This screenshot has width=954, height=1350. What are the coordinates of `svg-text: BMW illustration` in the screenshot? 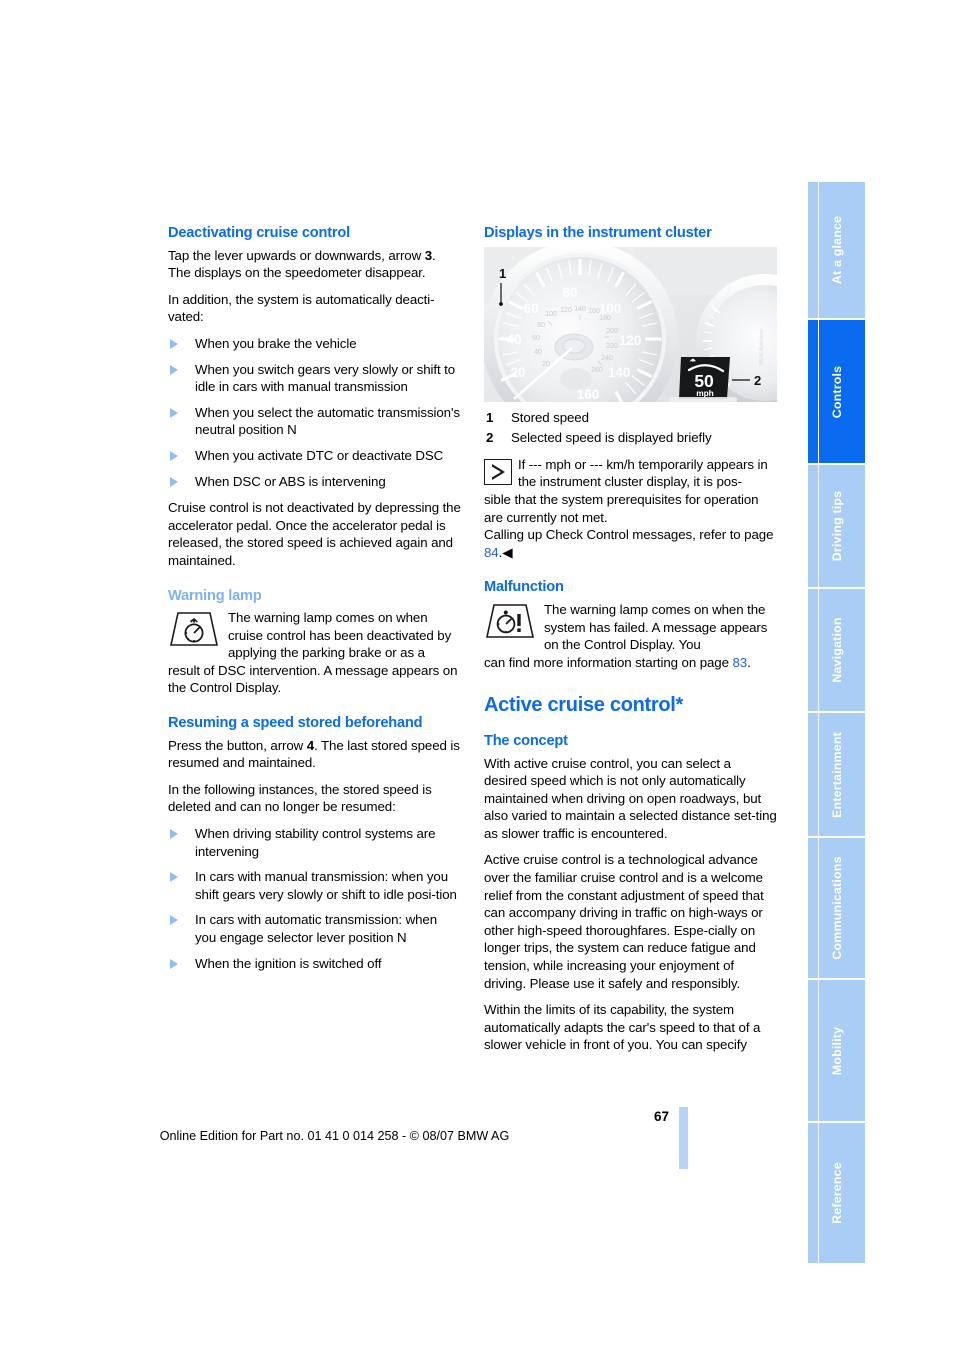 It's located at (762, 347).